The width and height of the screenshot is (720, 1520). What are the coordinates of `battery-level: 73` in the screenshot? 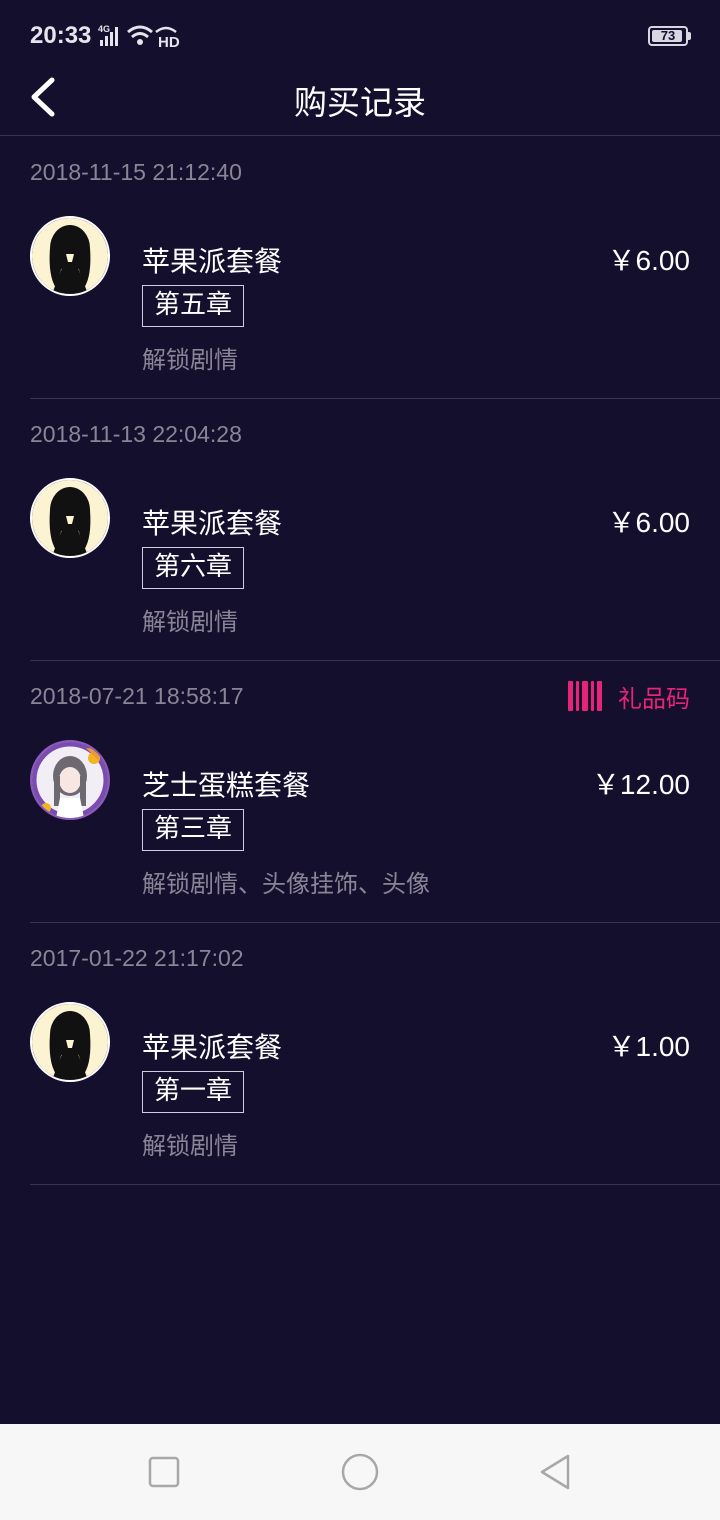 It's located at (668, 35).